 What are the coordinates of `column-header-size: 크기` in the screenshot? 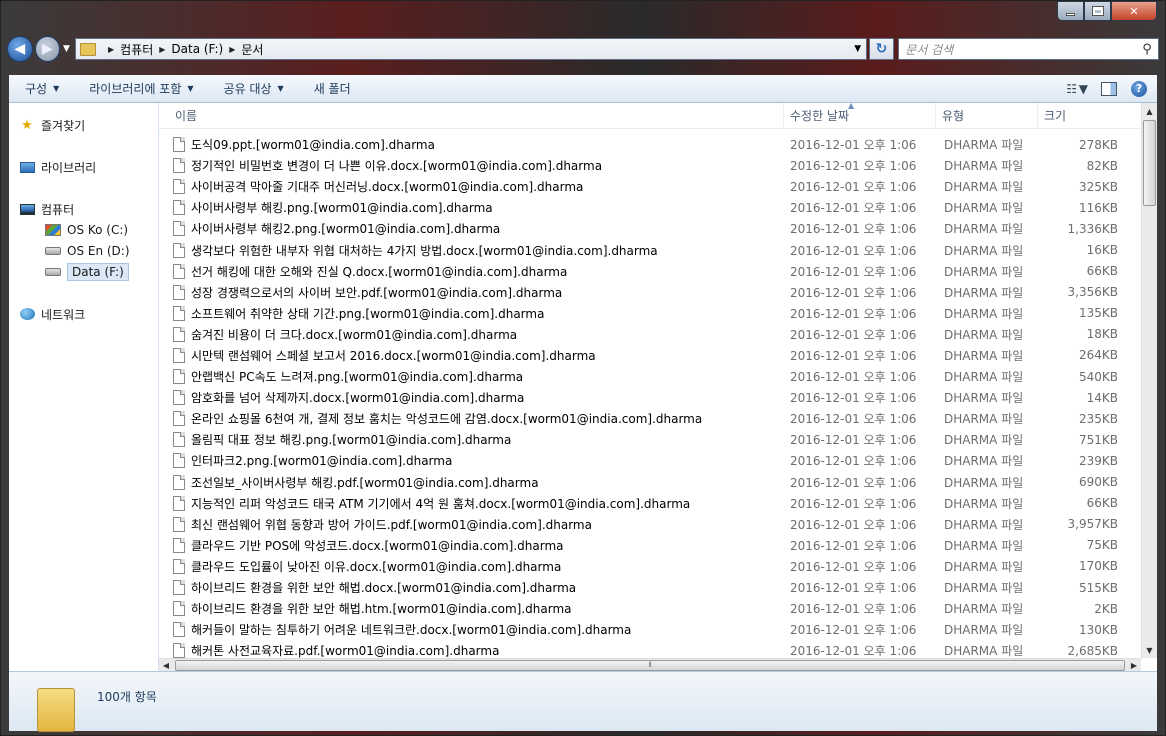 It's located at (1083, 115).